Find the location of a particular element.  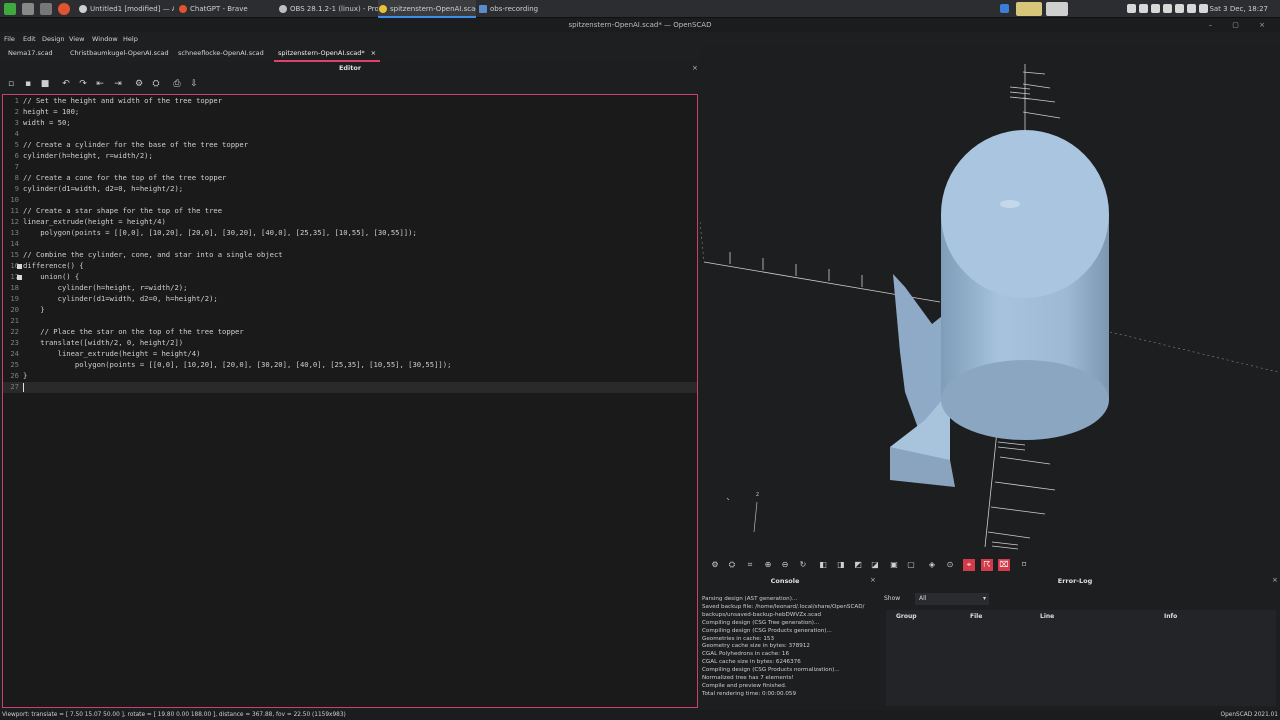

show-filter-select: All ▾ is located at coordinates (952, 599).